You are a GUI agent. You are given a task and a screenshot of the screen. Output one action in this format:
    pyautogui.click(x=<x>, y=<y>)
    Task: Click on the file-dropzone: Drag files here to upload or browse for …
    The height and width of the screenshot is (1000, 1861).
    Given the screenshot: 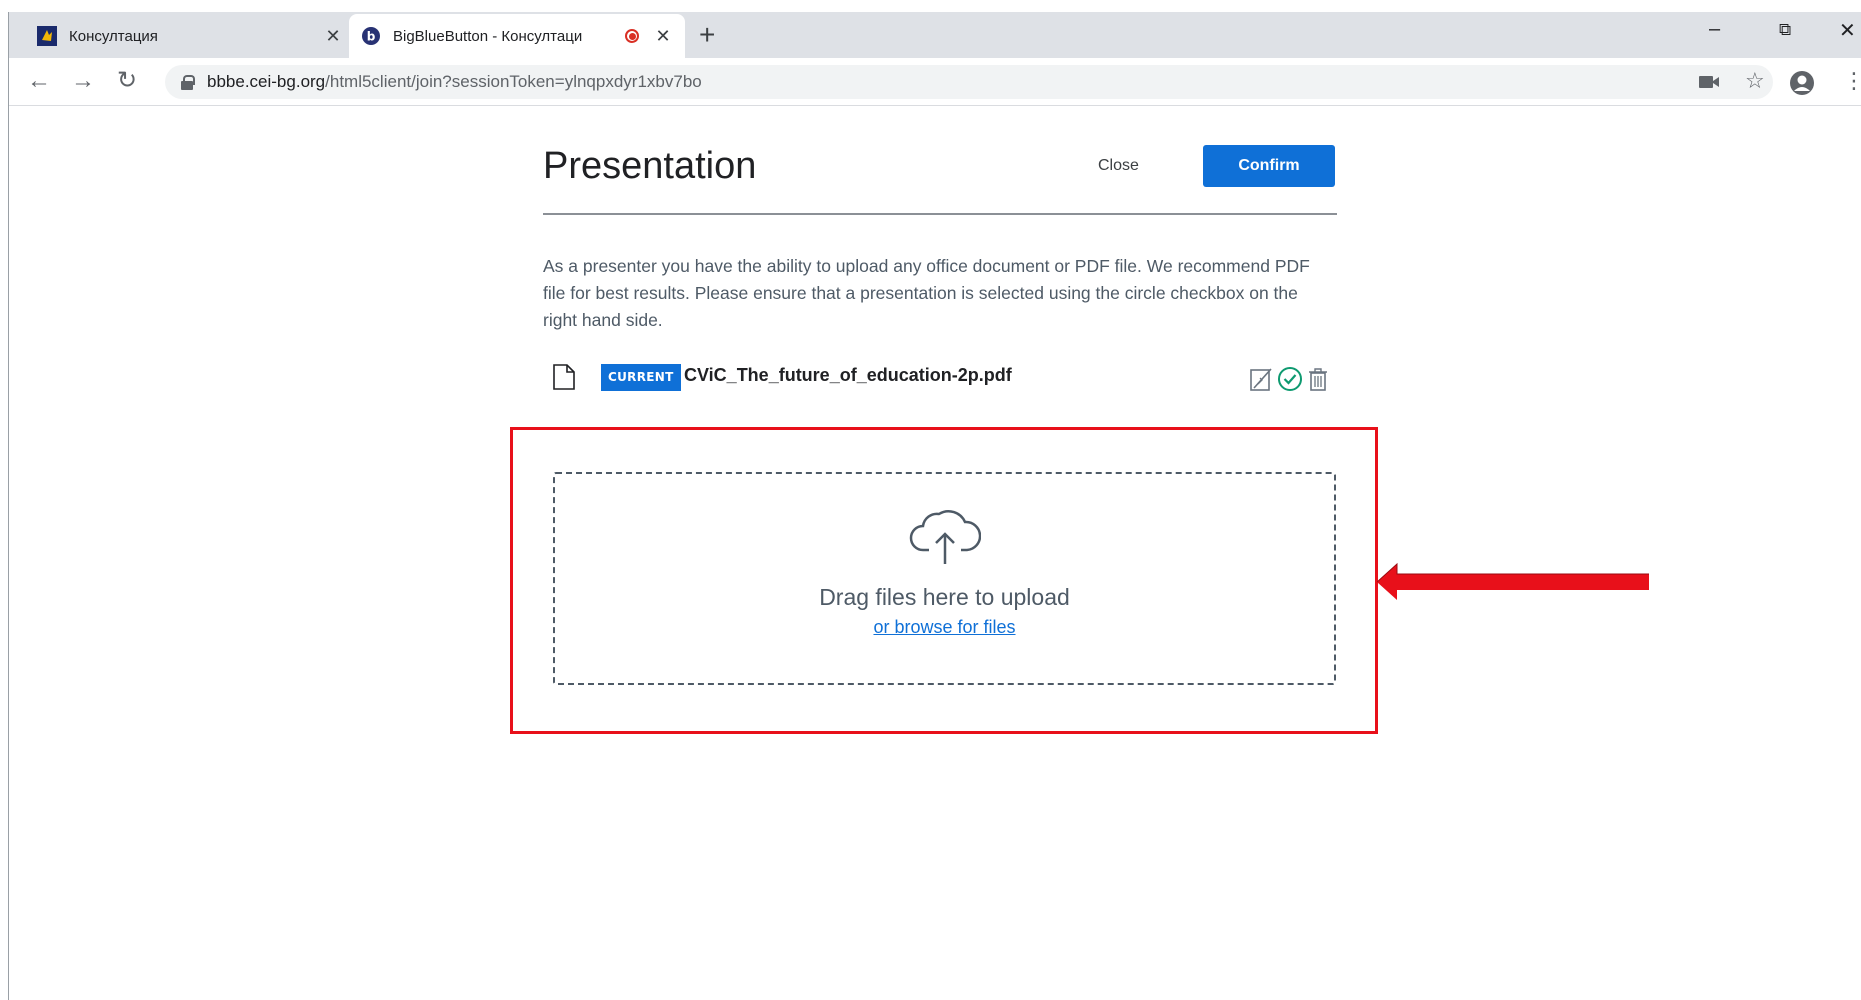 What is the action you would take?
    pyautogui.click(x=944, y=578)
    